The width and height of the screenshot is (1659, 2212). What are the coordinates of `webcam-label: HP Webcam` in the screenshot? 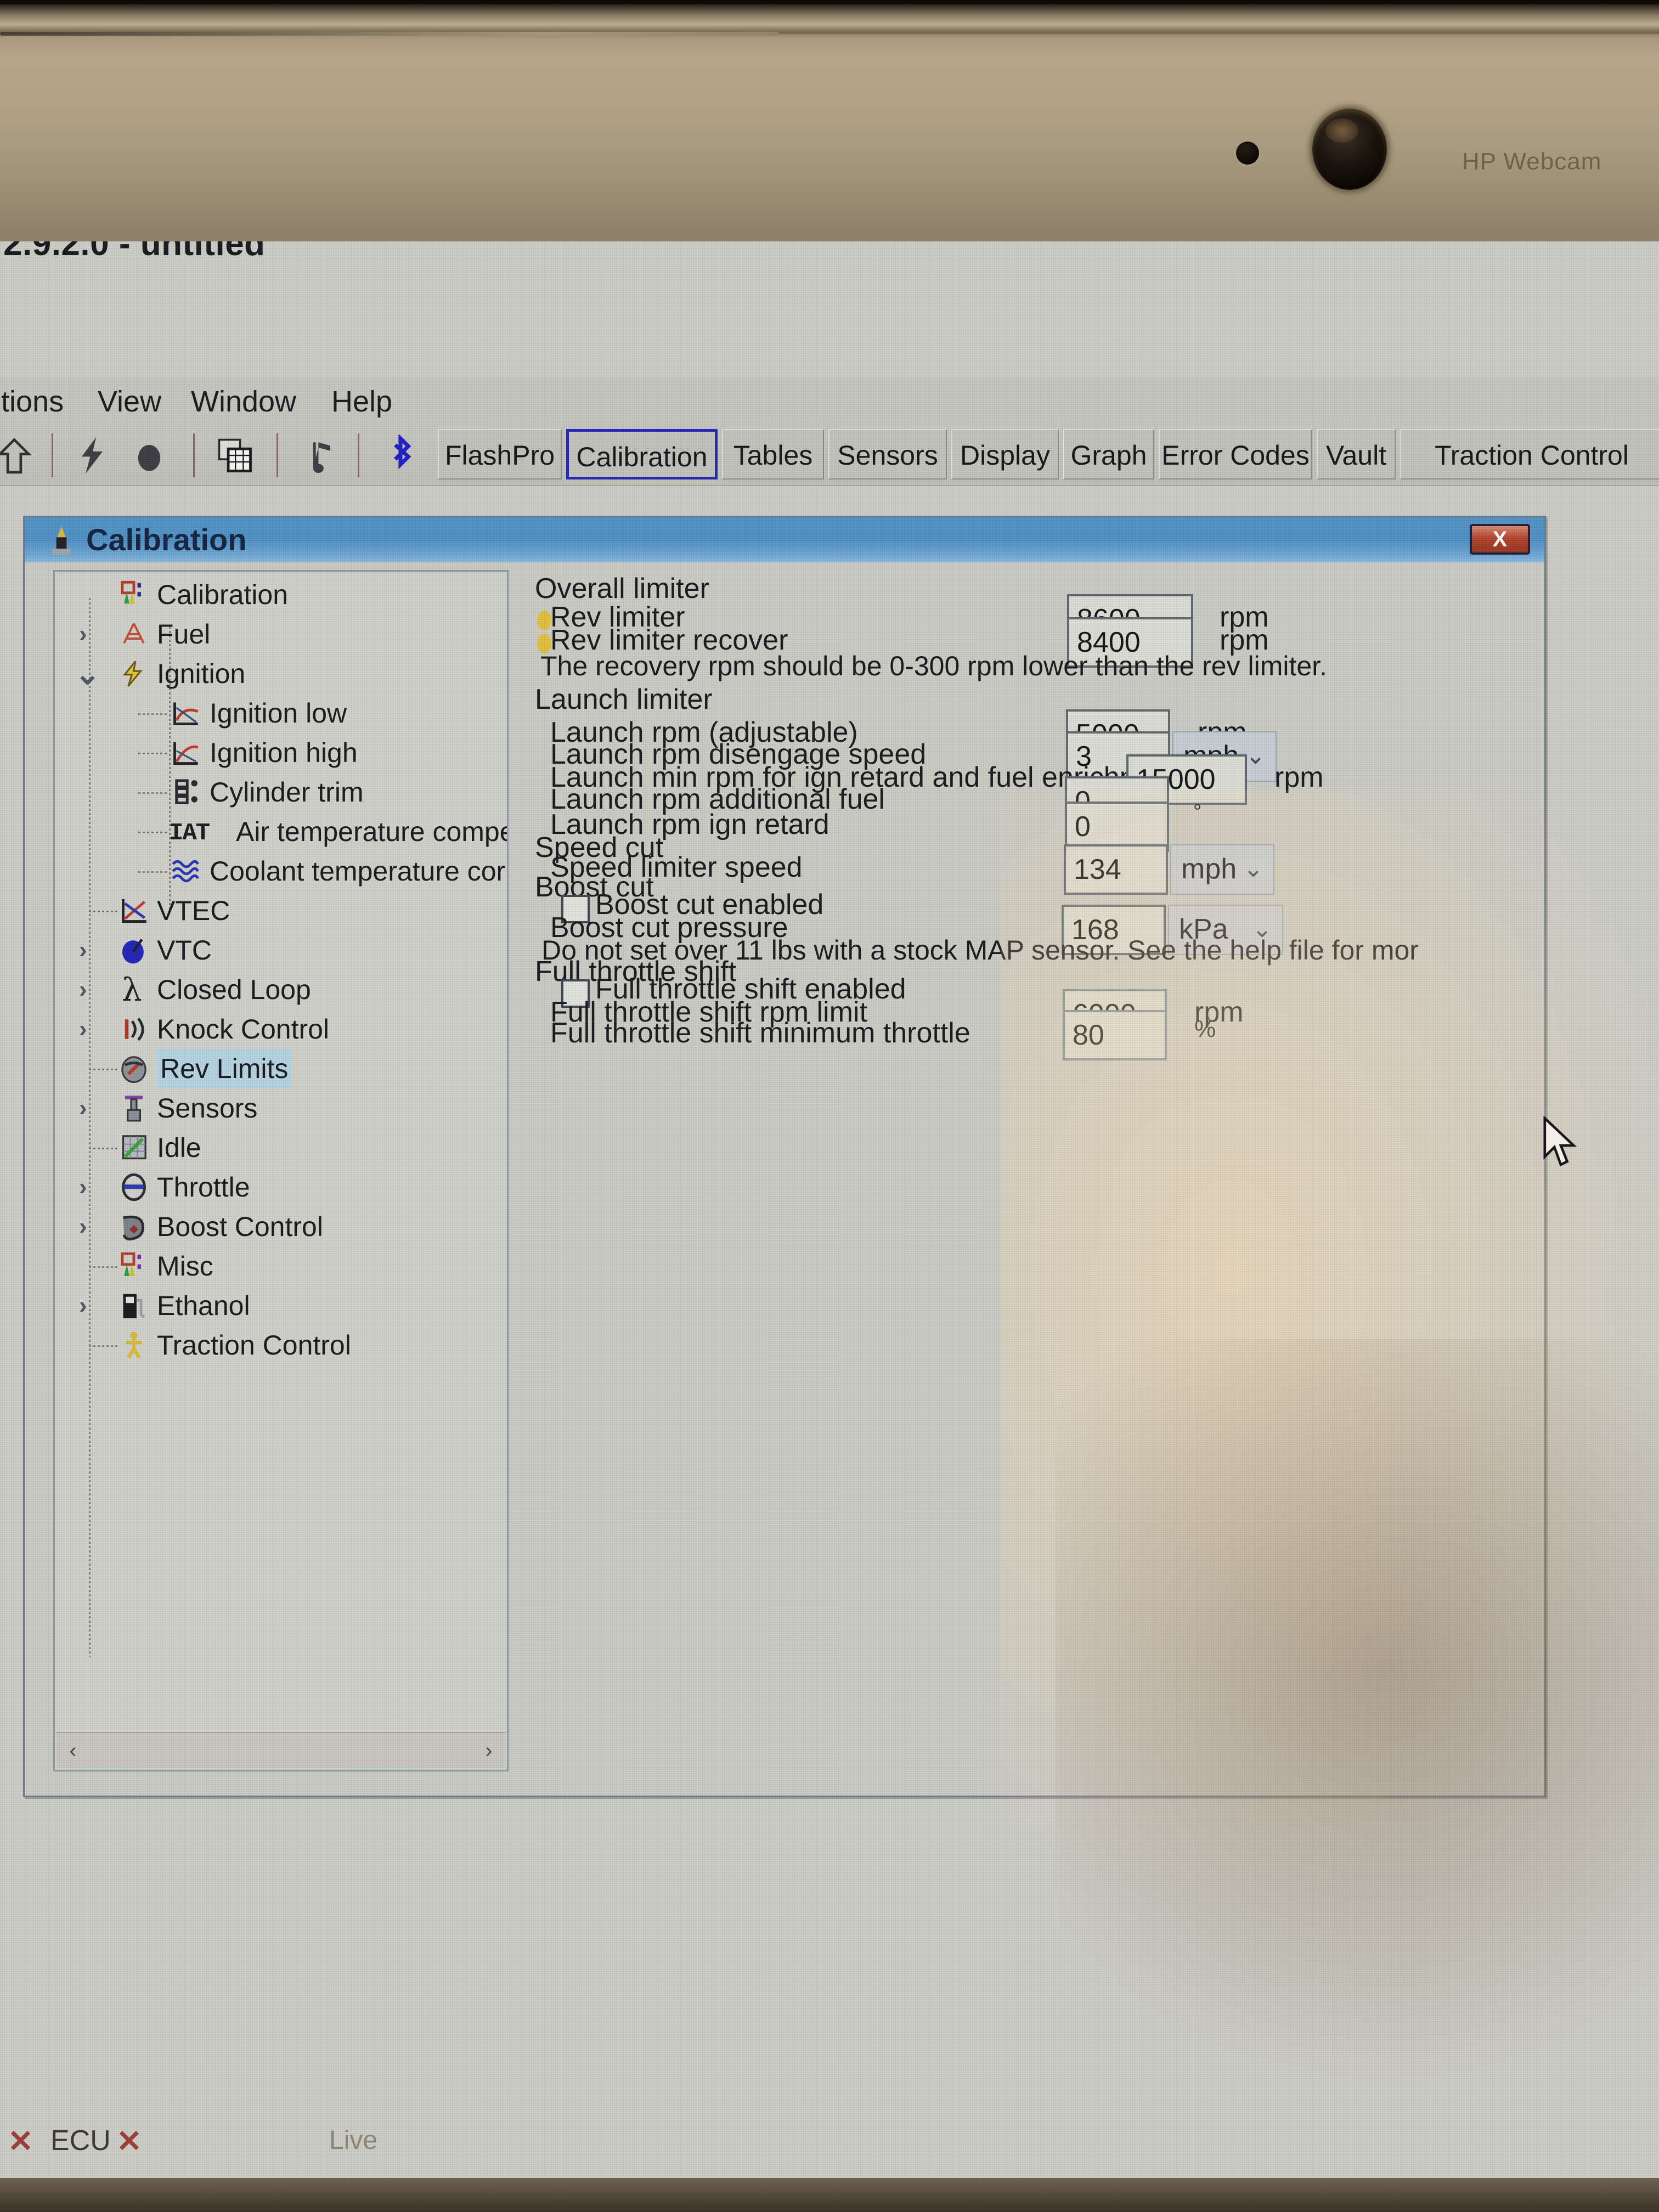 It's located at (1532, 161).